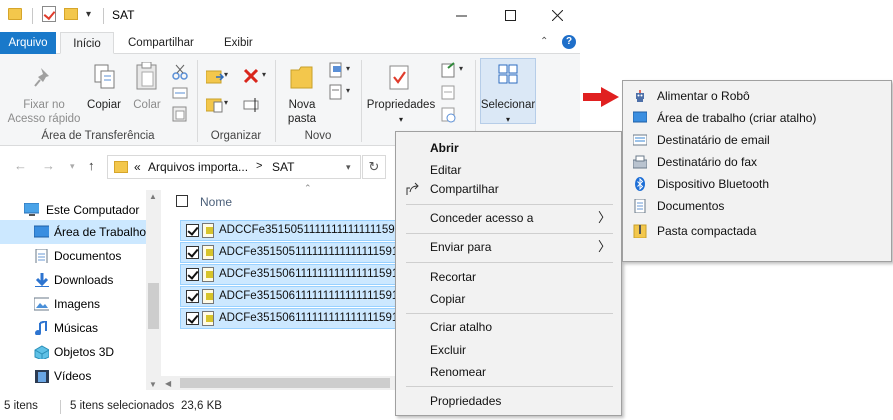  Describe the element at coordinates (508, 327) in the screenshot. I see `menu-item-create-shortcut: Criar atalho` at that location.